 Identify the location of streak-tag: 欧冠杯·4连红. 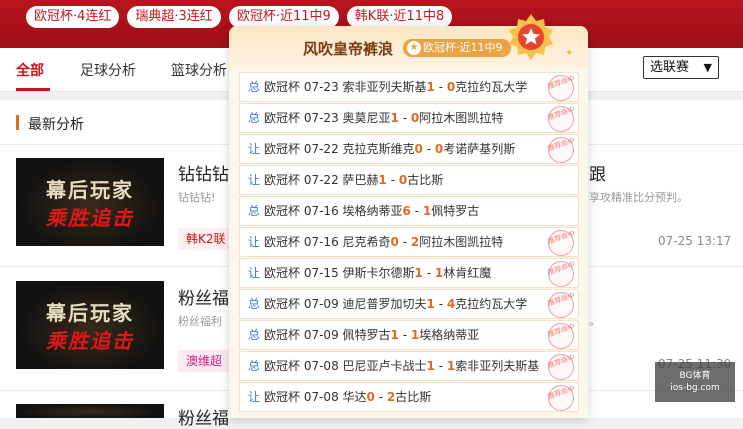
(73, 17).